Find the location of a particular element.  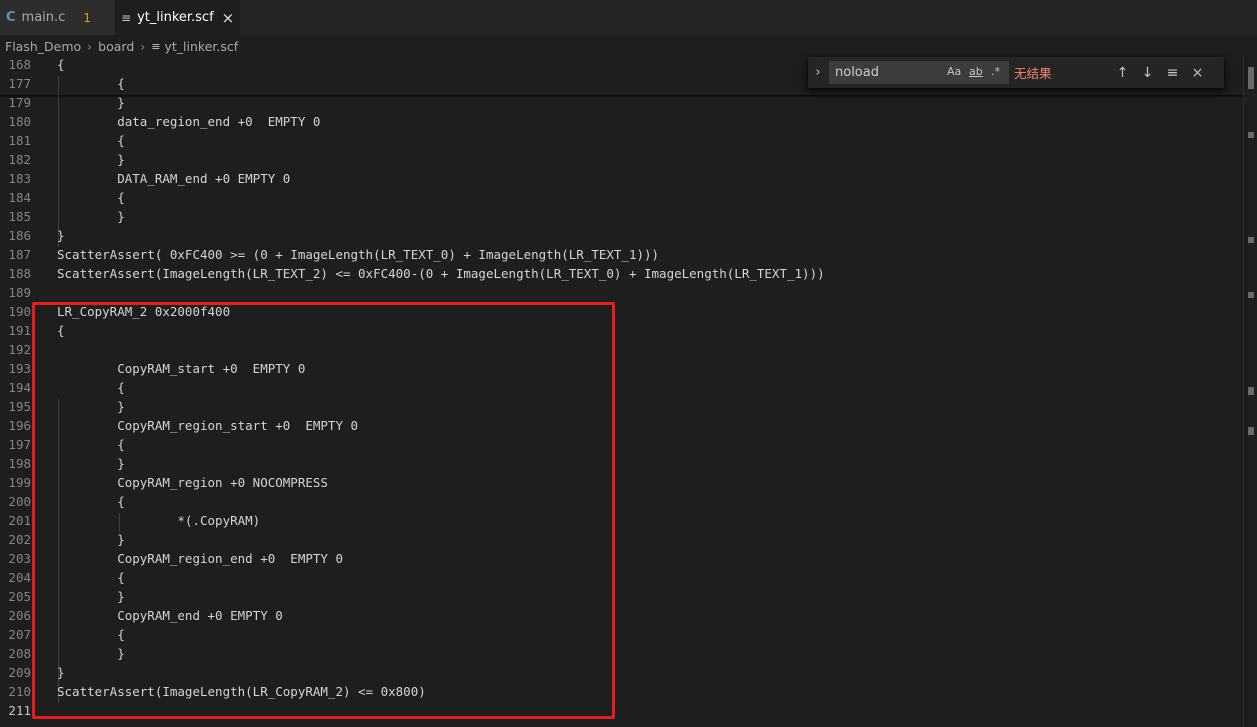

line-number: 183 is located at coordinates (19, 178).